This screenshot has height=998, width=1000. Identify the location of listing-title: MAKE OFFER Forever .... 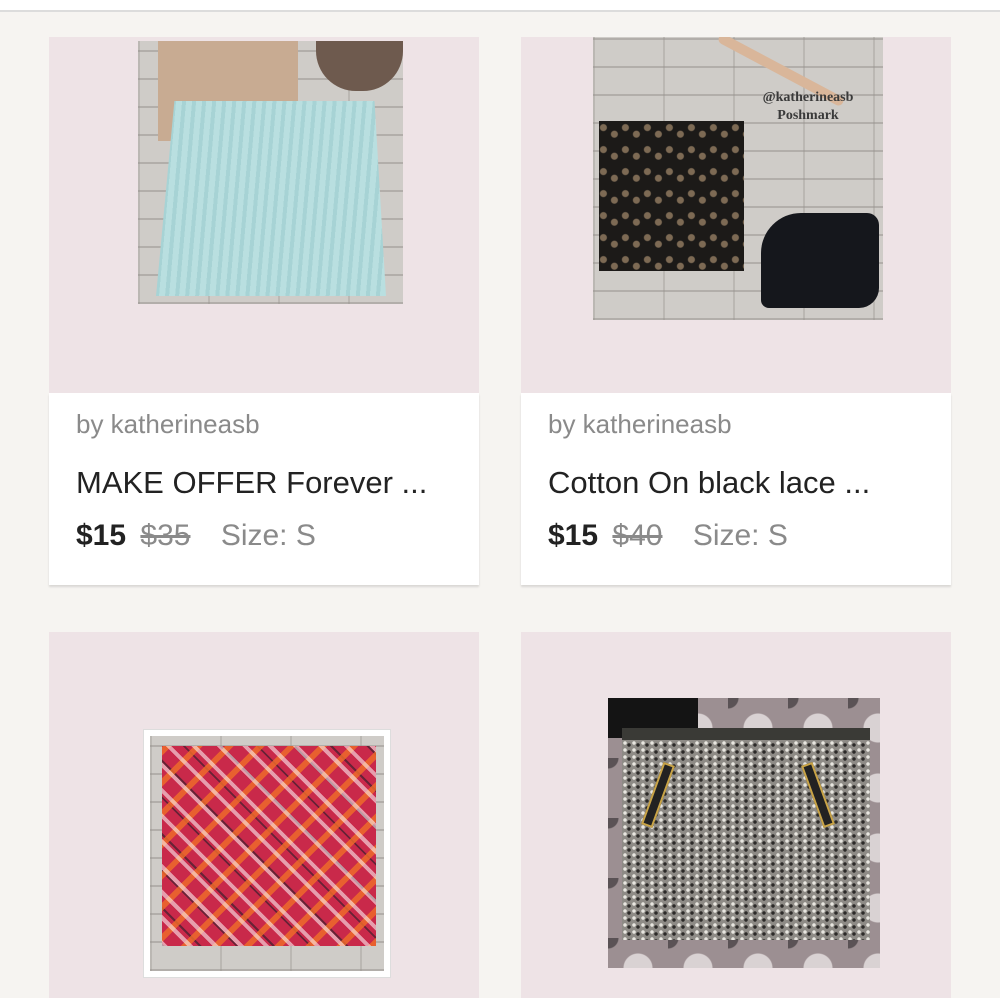
(251, 483).